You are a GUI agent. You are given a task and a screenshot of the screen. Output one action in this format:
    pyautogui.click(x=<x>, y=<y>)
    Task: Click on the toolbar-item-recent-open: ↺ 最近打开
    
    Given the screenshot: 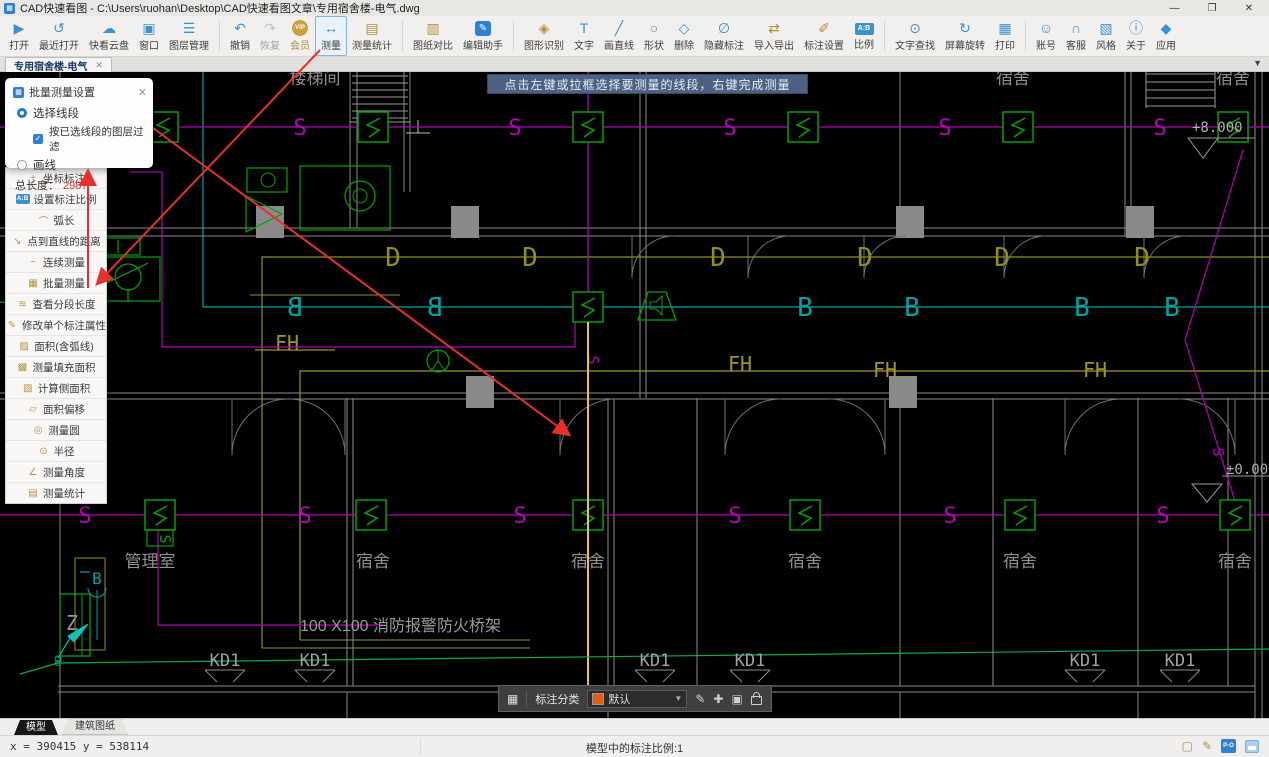 What is the action you would take?
    pyautogui.click(x=59, y=36)
    